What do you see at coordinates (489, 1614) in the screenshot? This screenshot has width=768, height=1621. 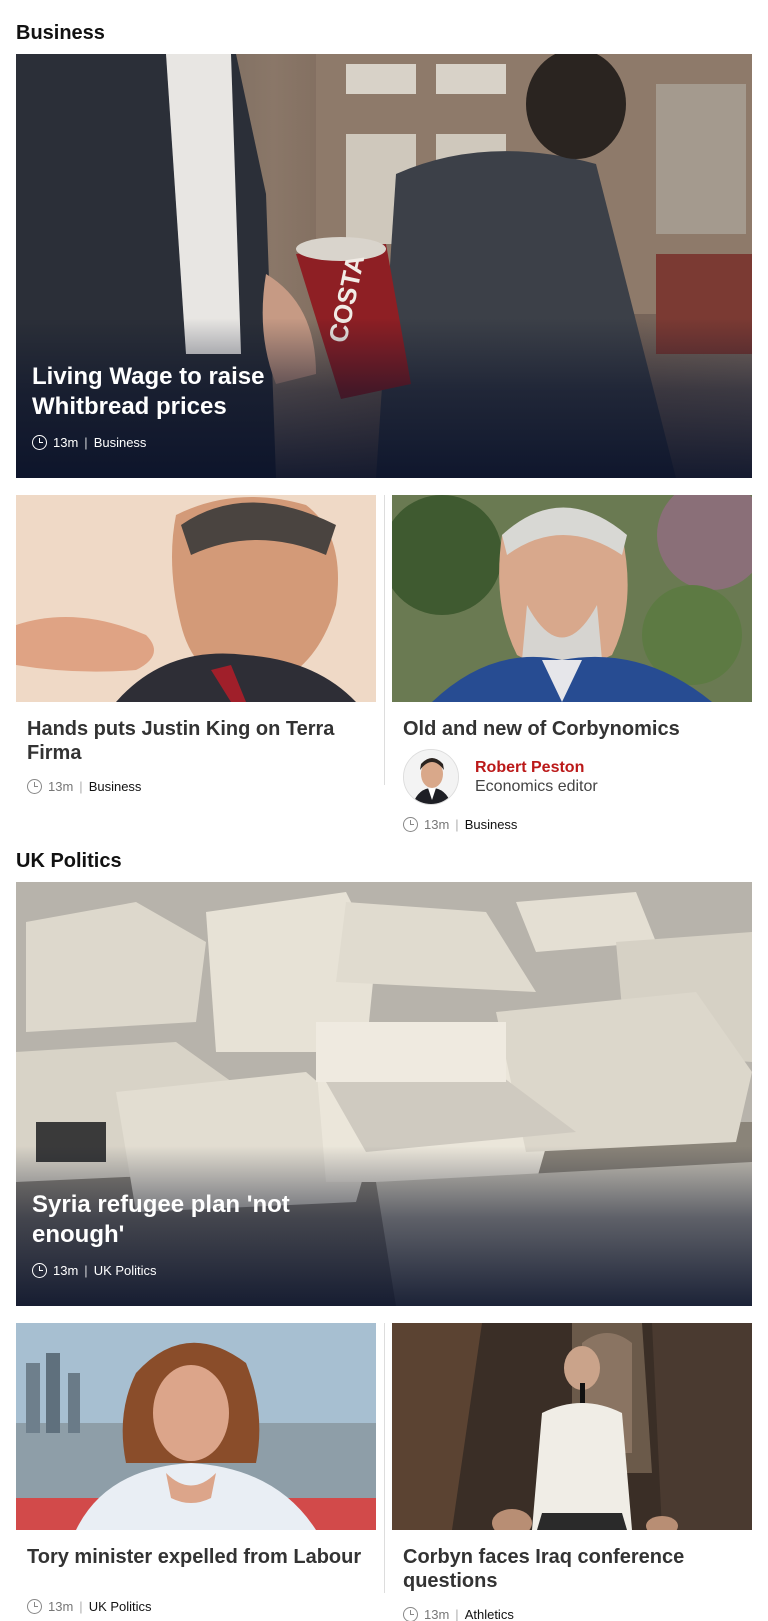 I see `category-link: Athletics` at bounding box center [489, 1614].